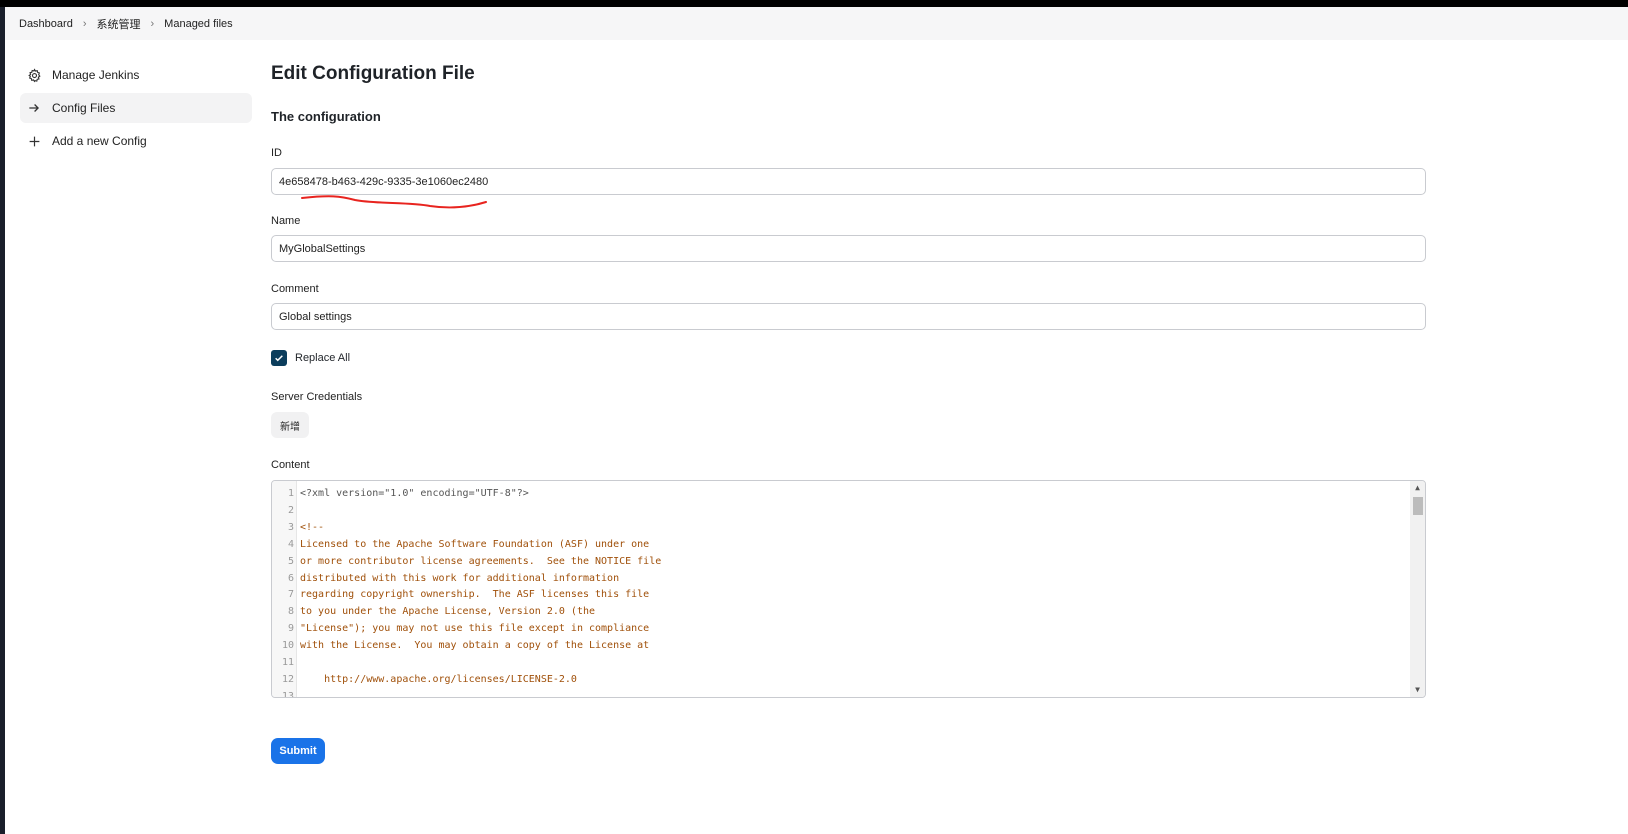 The image size is (1628, 834). I want to click on code-line: 13, so click(283, 693).